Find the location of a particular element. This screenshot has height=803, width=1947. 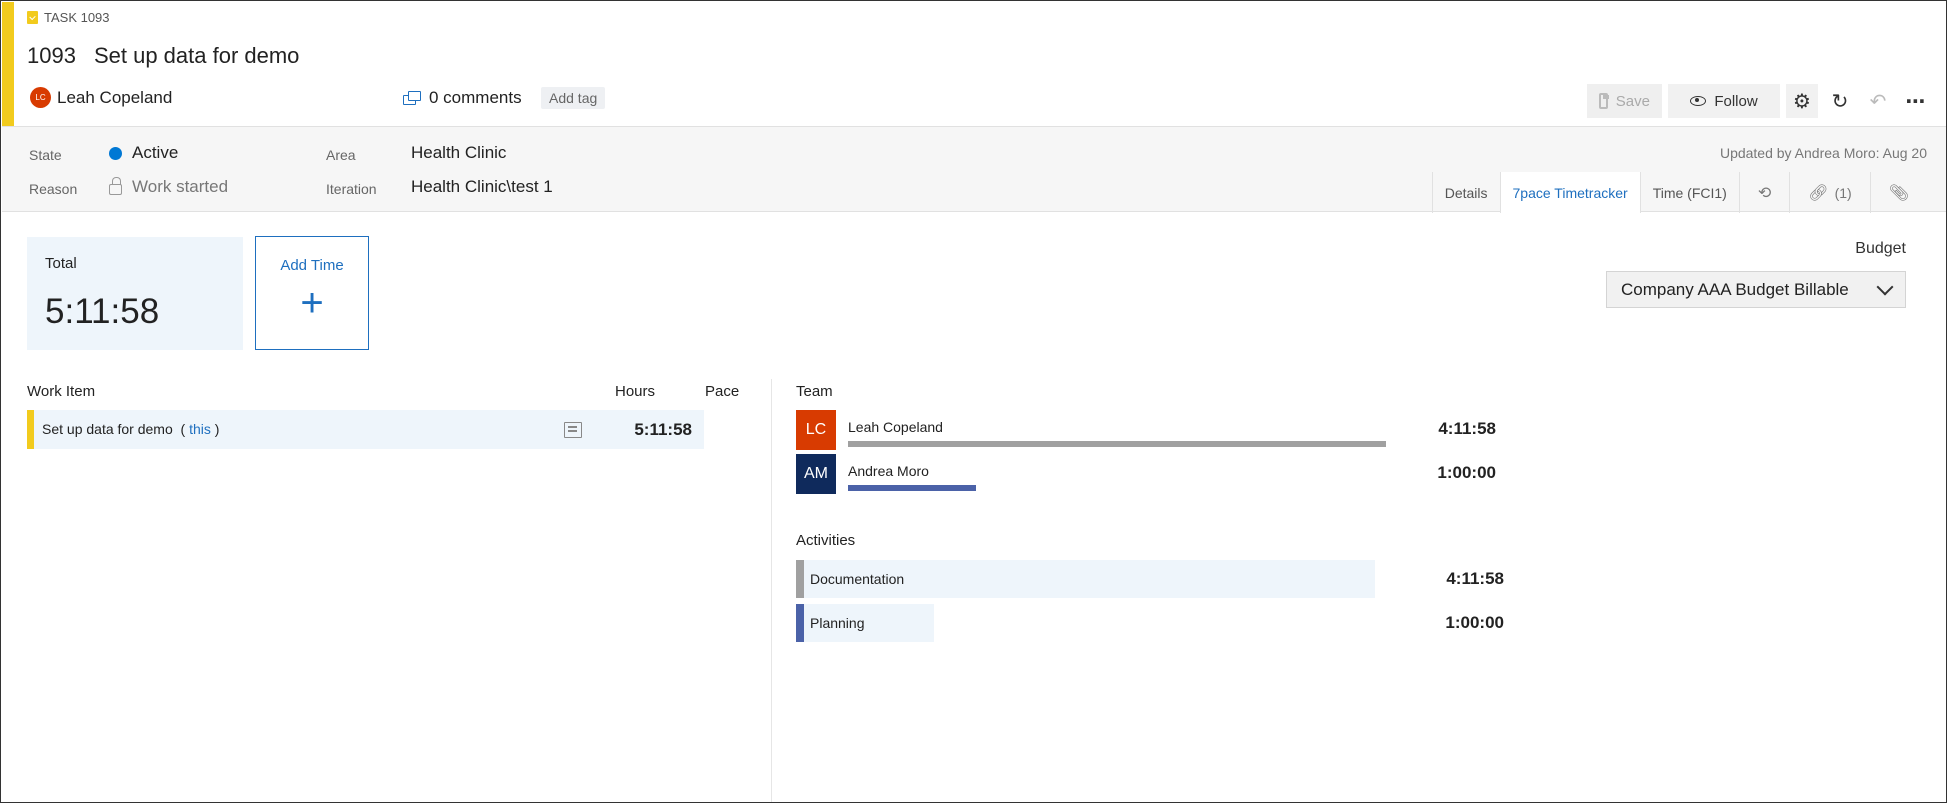

budget-dropdown: Company AAA Budget Billable is located at coordinates (1756, 289).